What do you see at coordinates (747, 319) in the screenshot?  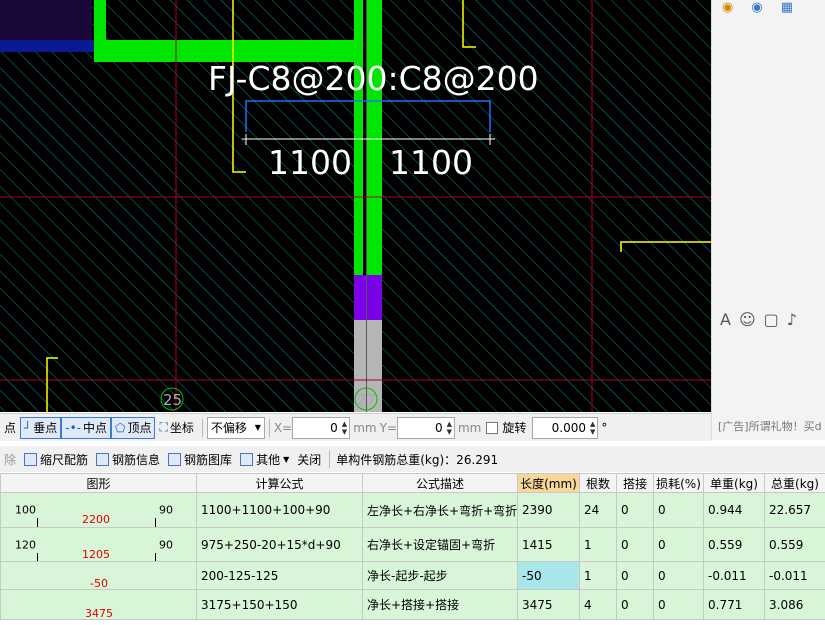 I see `emoji-icon: ☺` at bounding box center [747, 319].